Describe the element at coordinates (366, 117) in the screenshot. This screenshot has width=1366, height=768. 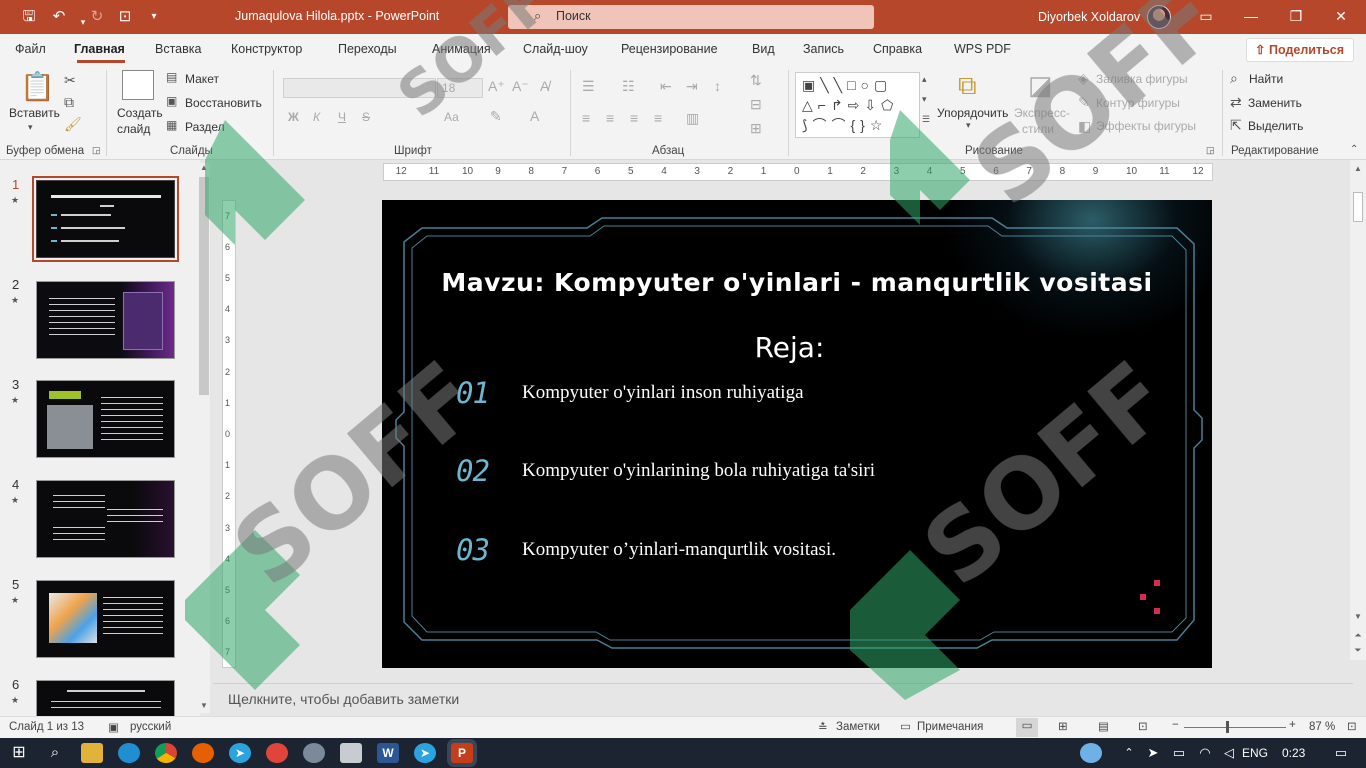
I see `strikethrough-button: S` at that location.